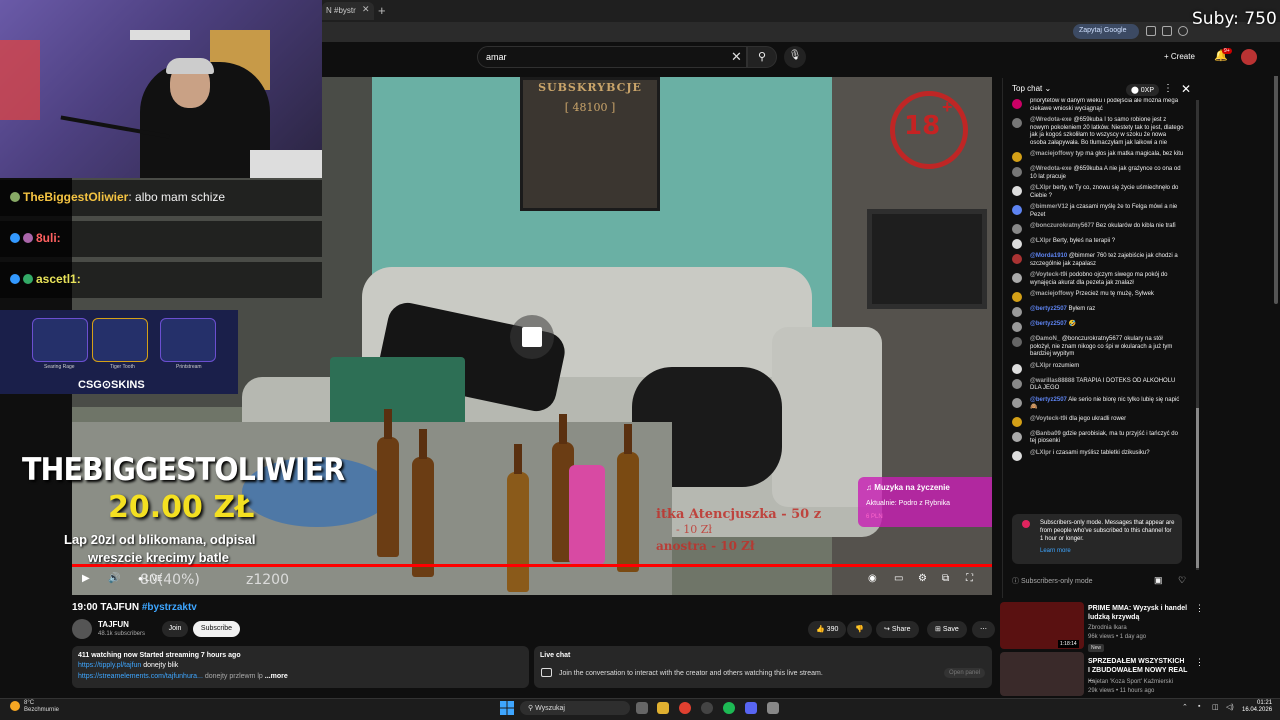  I want to click on page-scrollbar, so click(1276, 174).